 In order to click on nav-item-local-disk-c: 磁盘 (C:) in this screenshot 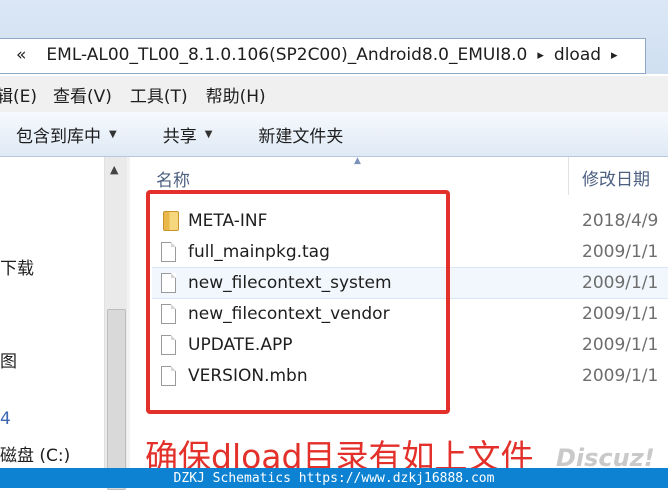, I will do `click(35, 453)`.